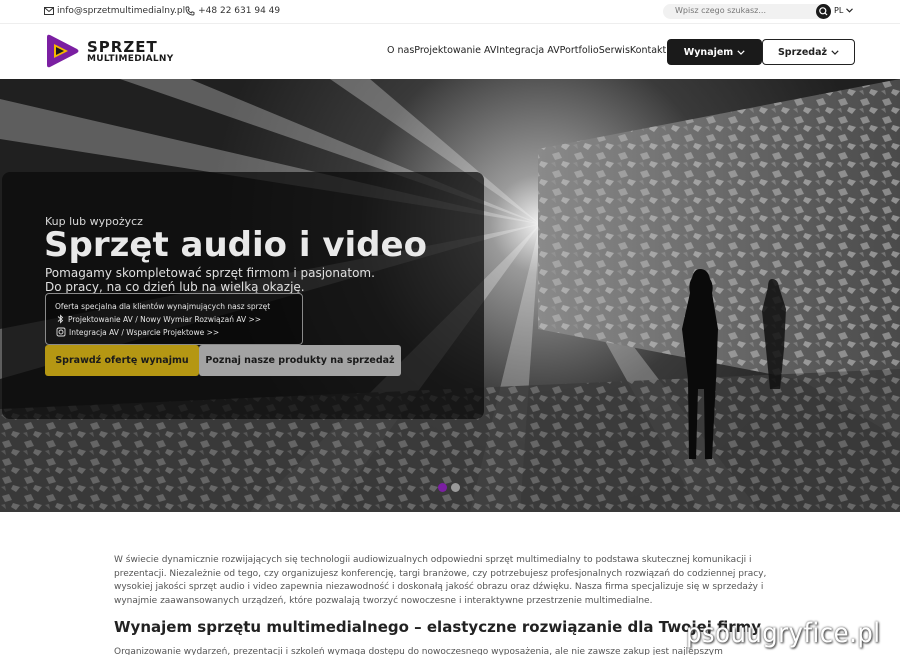  What do you see at coordinates (839, 10) in the screenshot?
I see `language-label: PL` at bounding box center [839, 10].